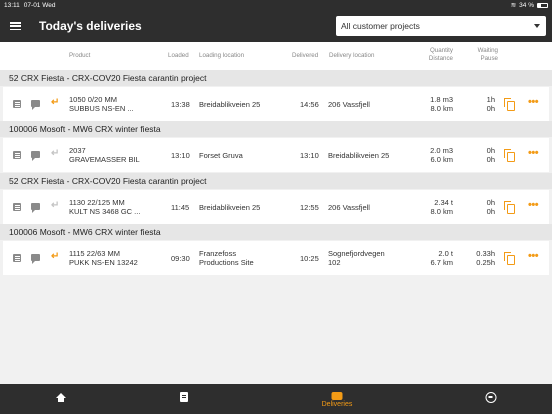  What do you see at coordinates (95, 253) in the screenshot?
I see `product-code: 1115 22/63 MM` at bounding box center [95, 253].